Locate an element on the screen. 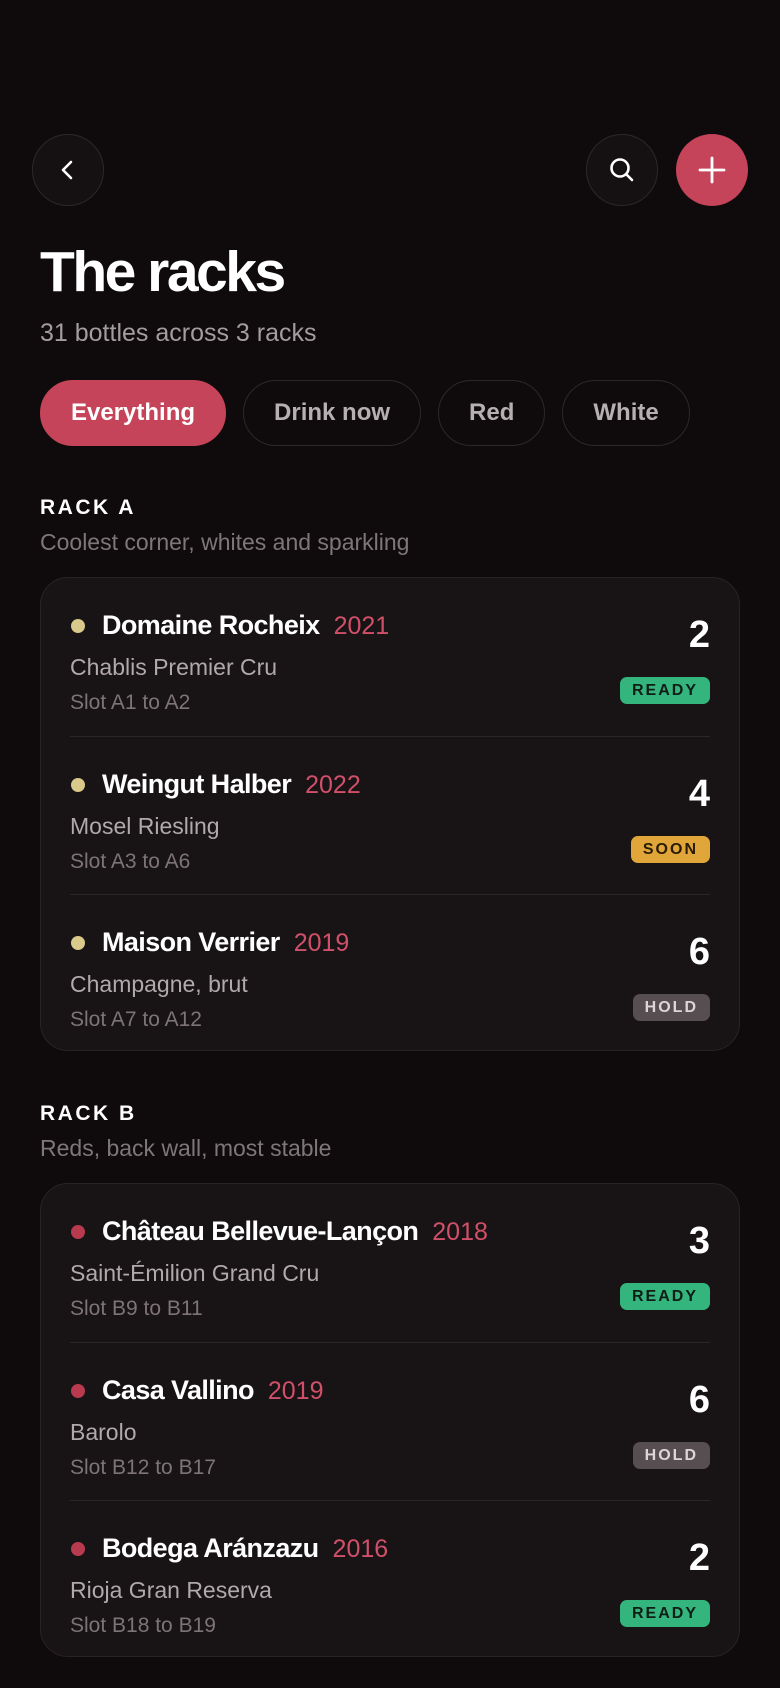  rack-heading: RACK B is located at coordinates (88, 1113).